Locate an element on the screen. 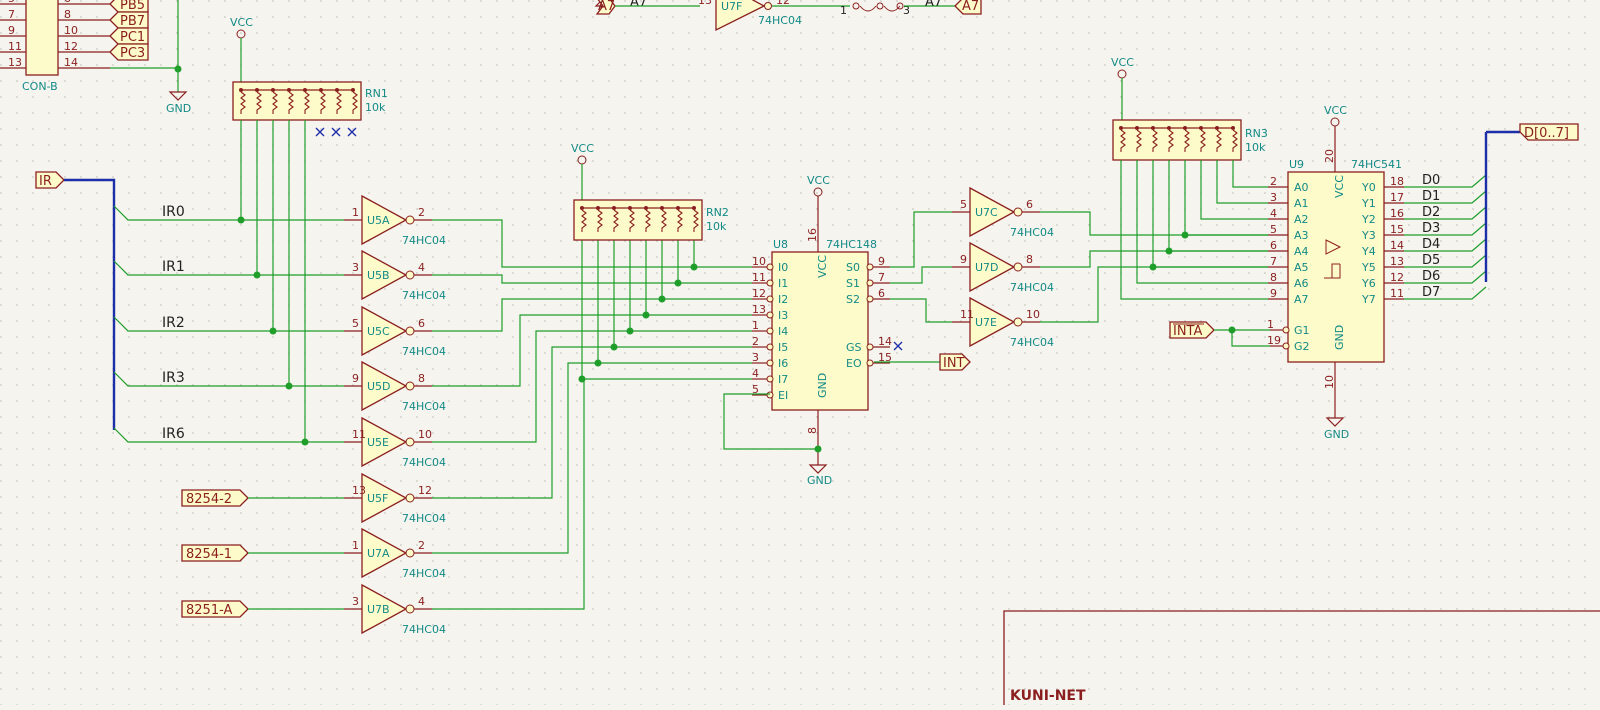  output-inverter-u7c-ref: U7C is located at coordinates (986, 212).